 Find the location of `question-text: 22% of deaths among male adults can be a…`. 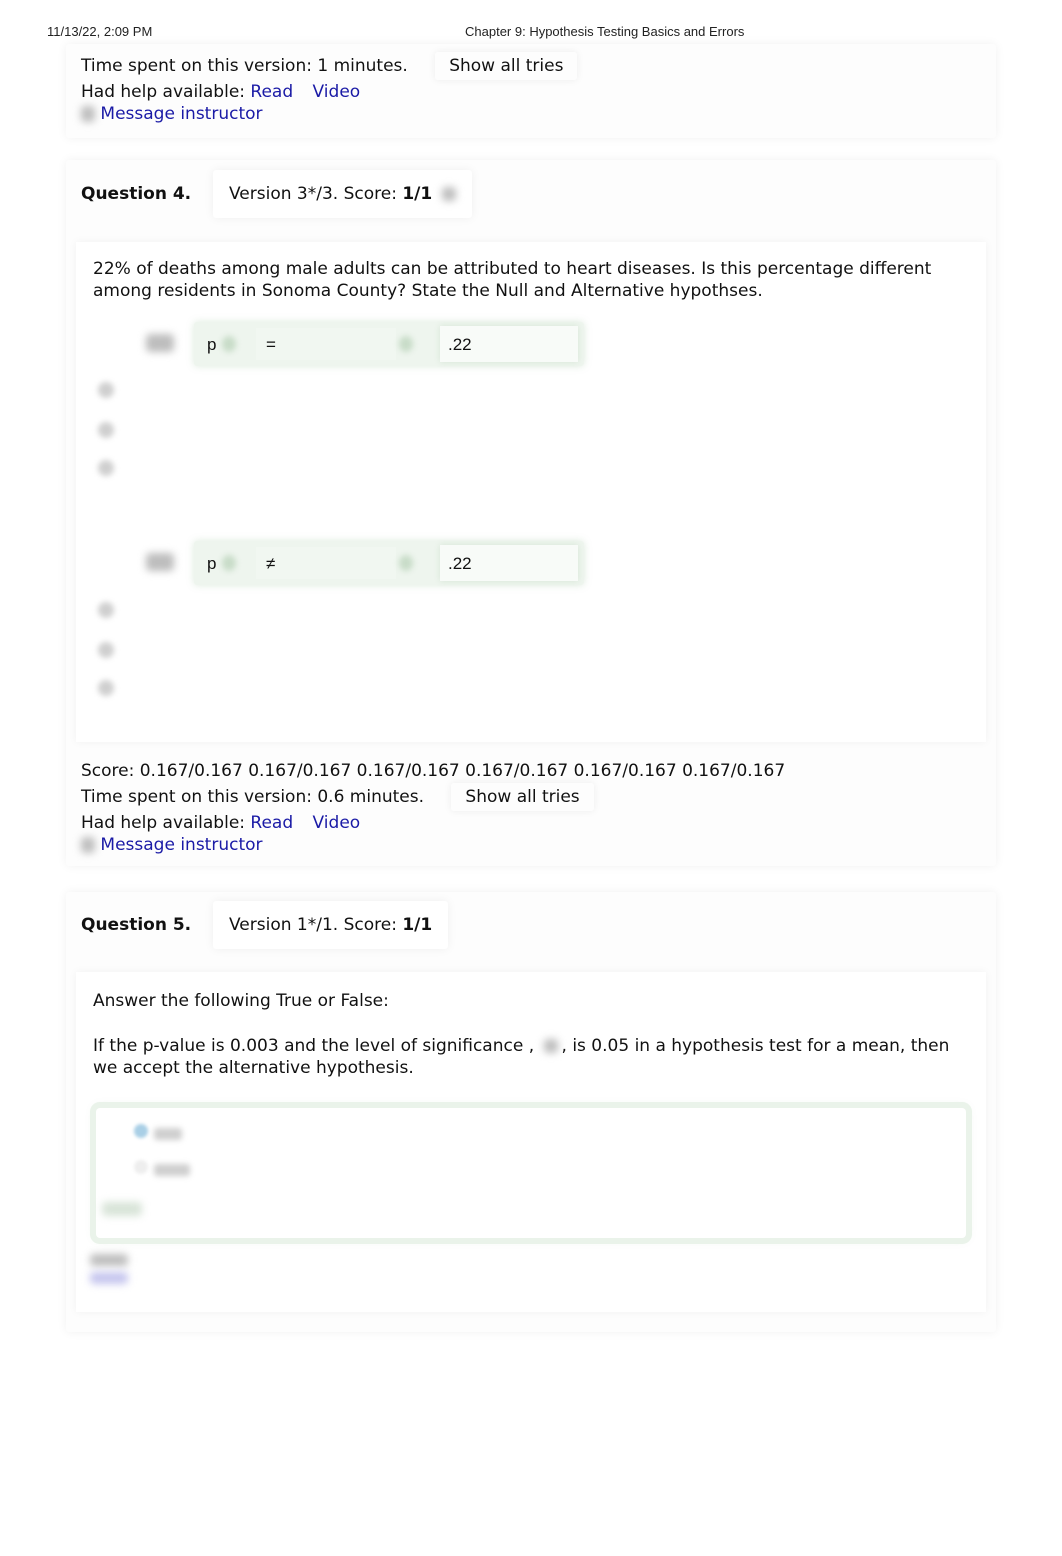

question-text: 22% of deaths among male adults can be a… is located at coordinates (512, 280).